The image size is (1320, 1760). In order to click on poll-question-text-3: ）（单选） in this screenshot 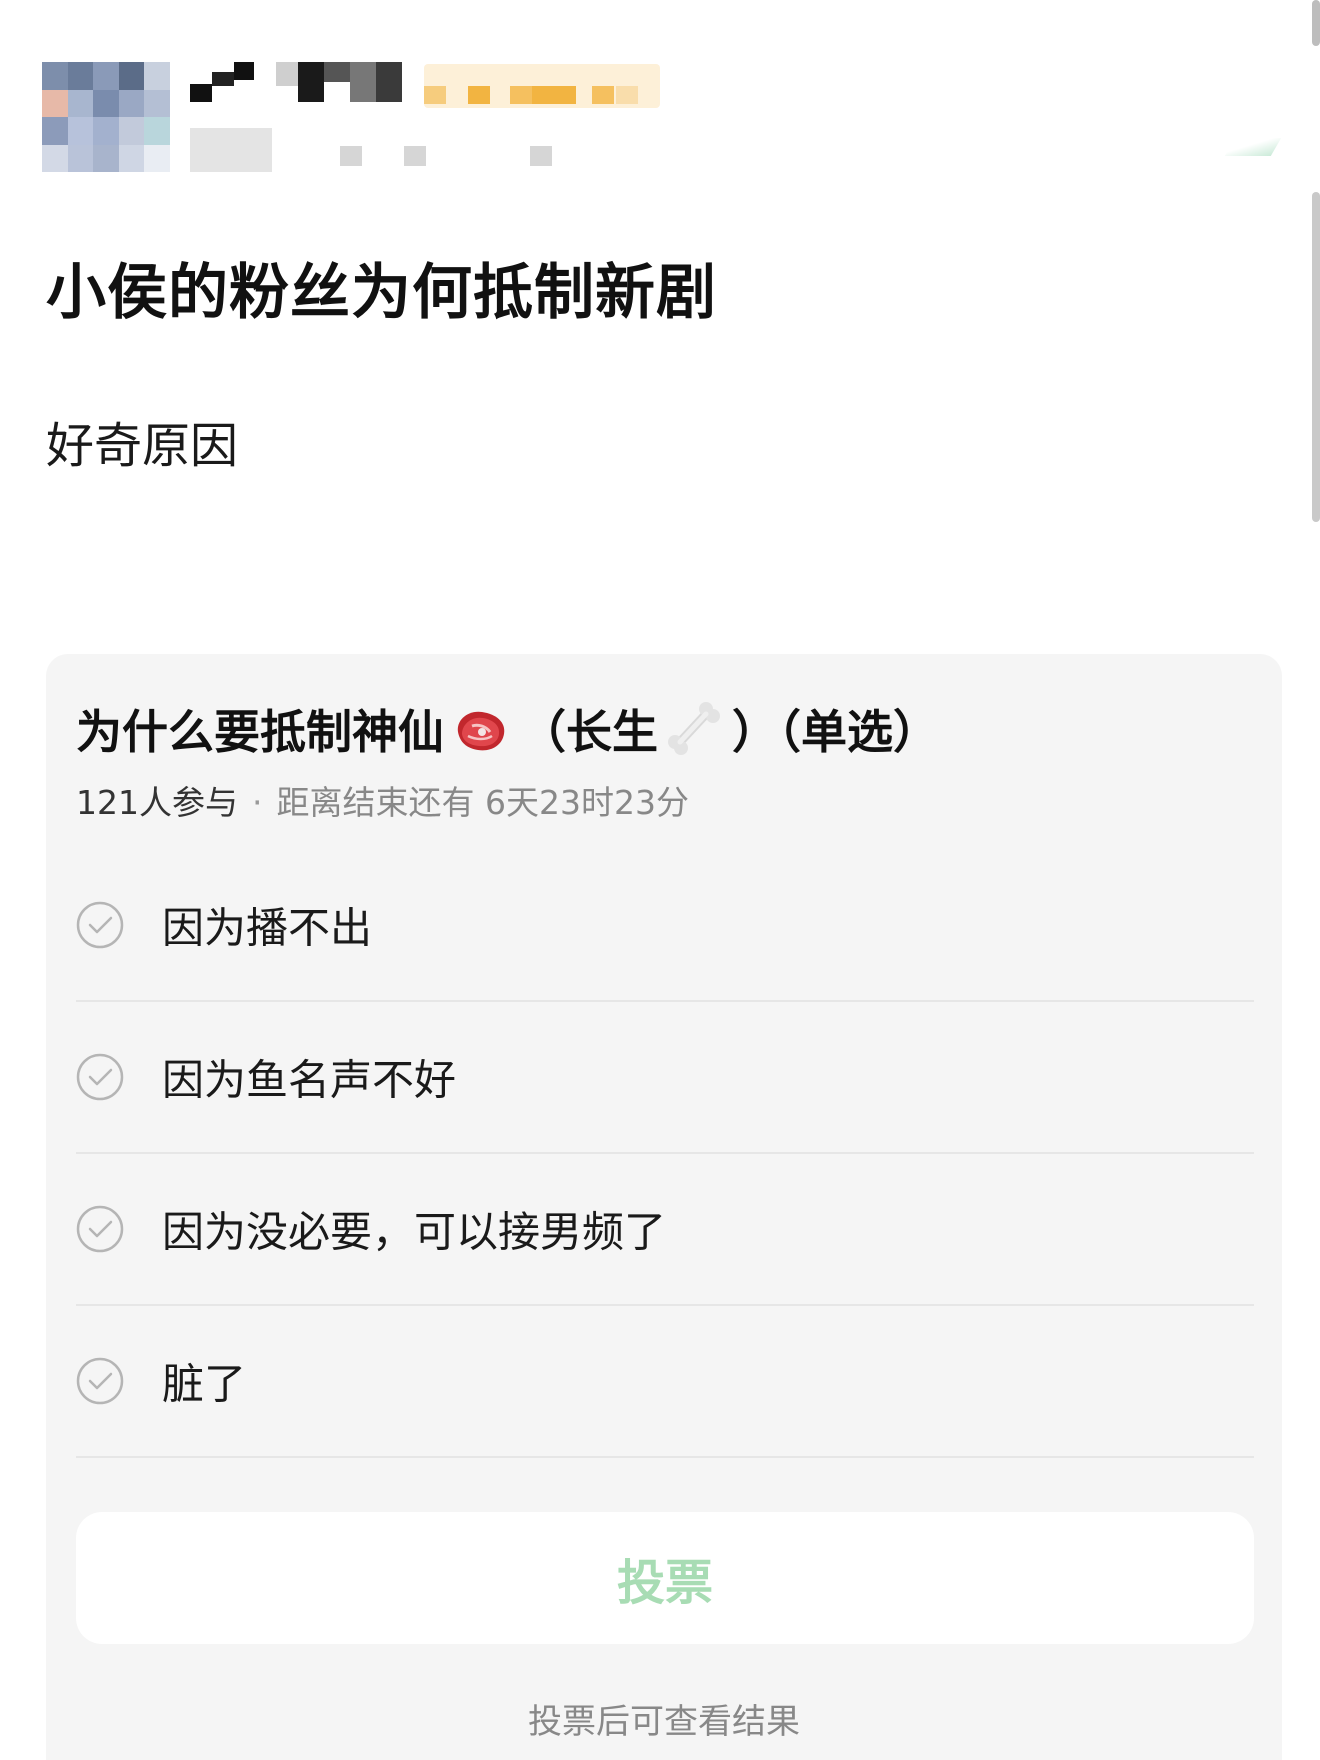, I will do `click(835, 732)`.